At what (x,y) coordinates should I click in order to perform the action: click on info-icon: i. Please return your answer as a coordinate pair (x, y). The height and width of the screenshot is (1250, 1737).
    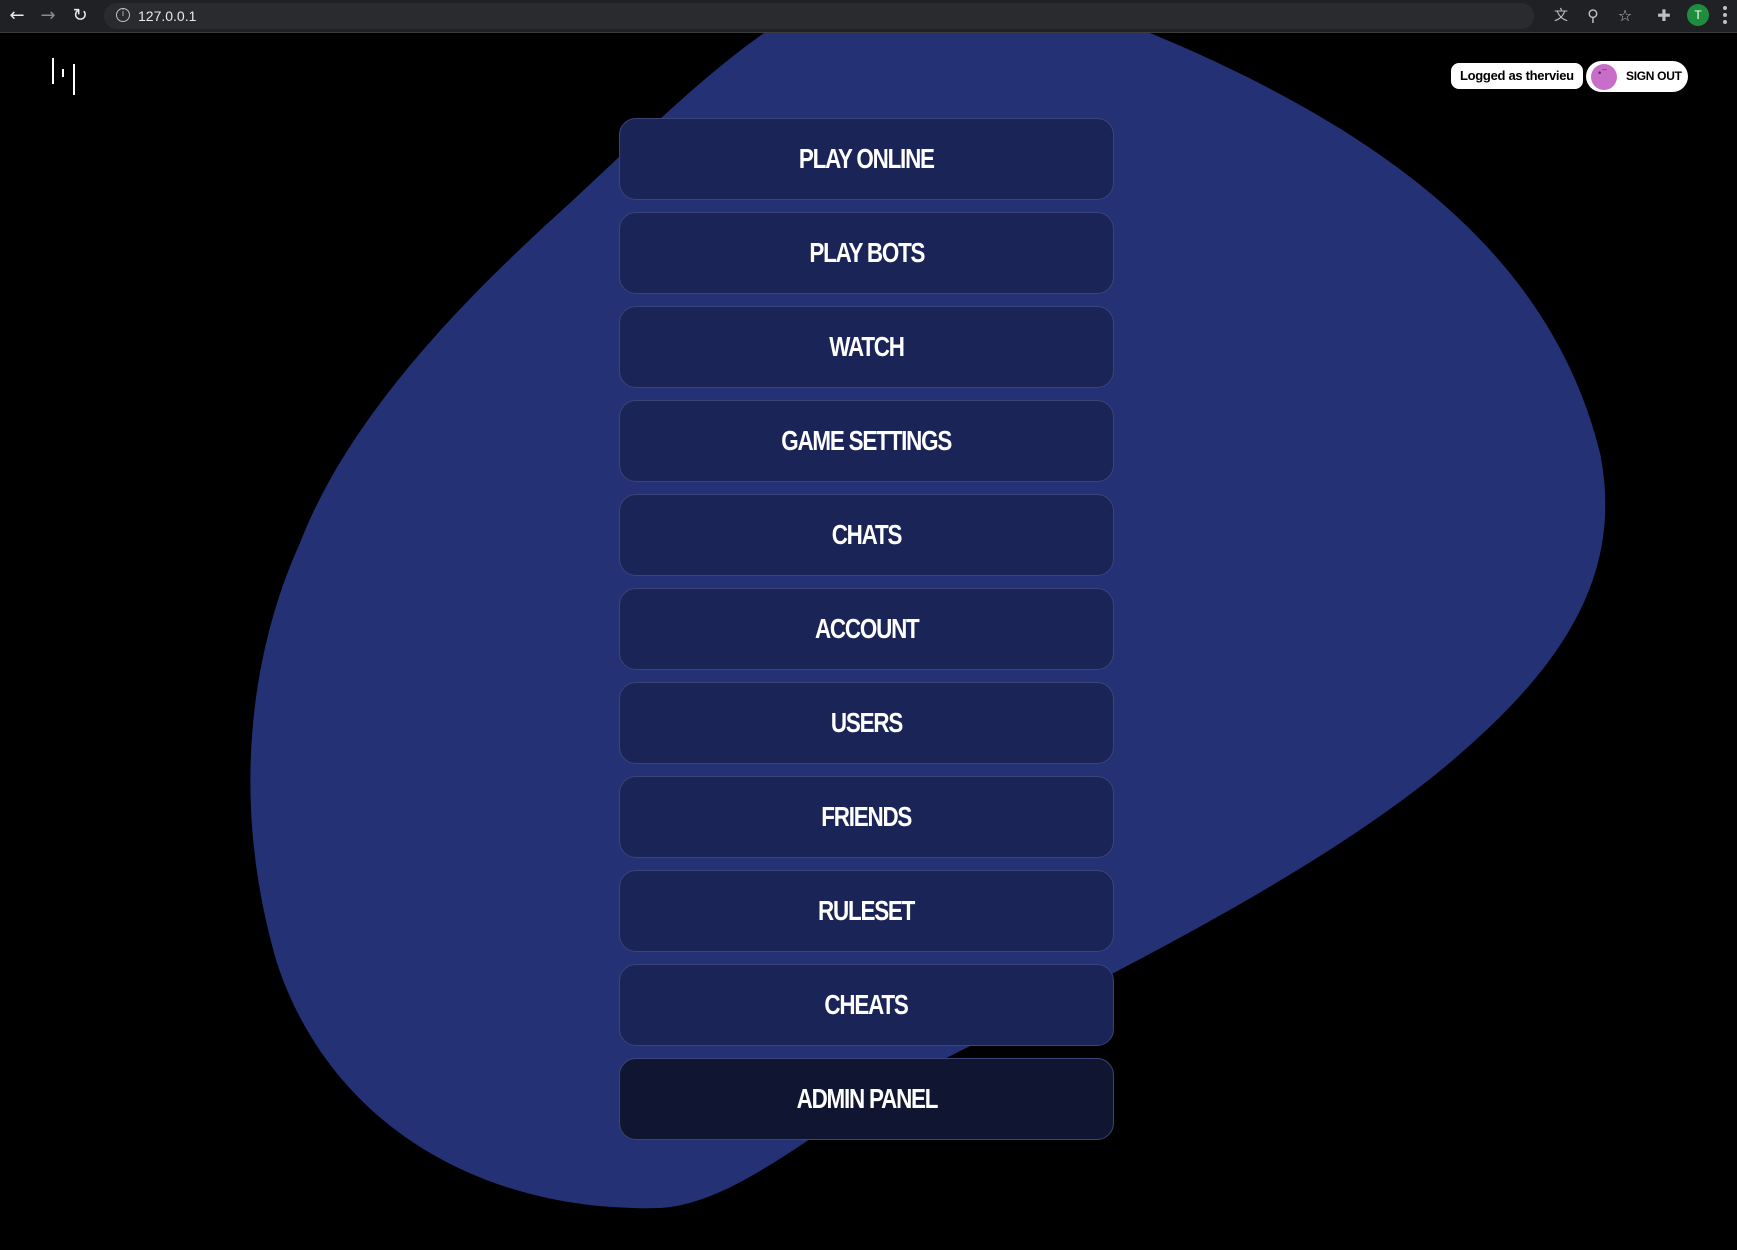
    Looking at the image, I should click on (123, 15).